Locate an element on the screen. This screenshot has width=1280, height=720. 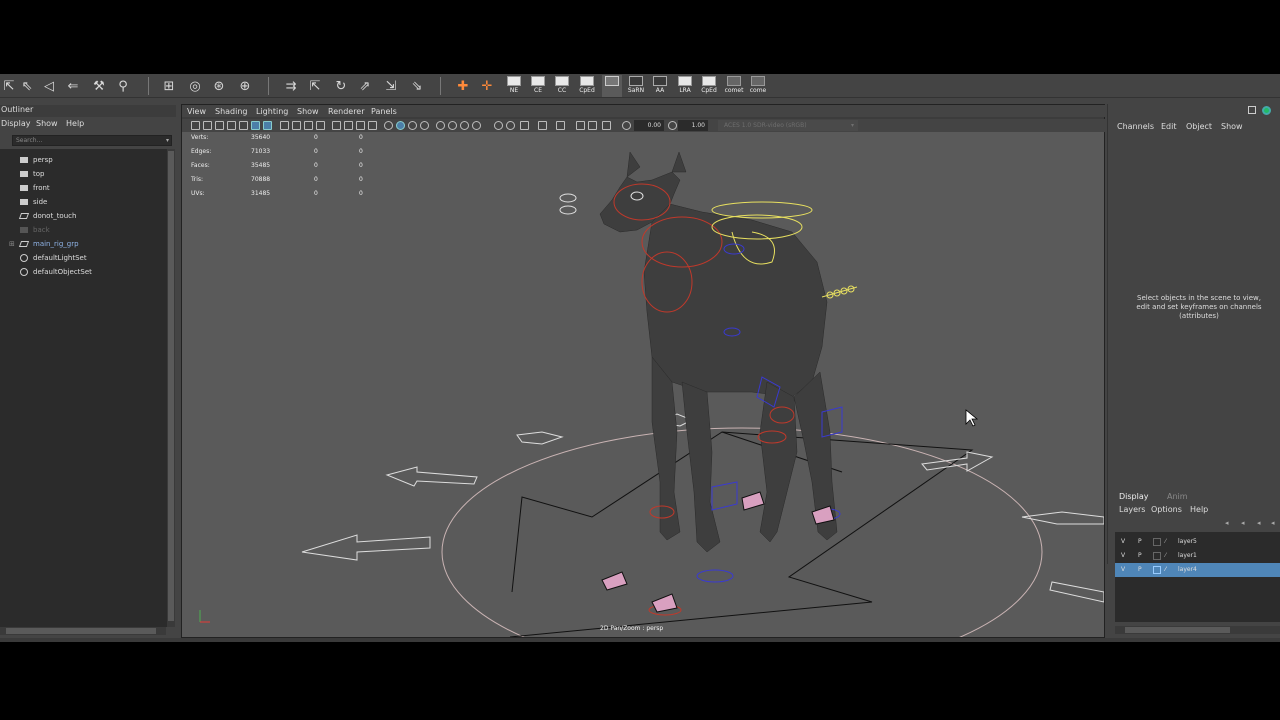
viewport-menu-lighting: Lighting is located at coordinates (272, 111).